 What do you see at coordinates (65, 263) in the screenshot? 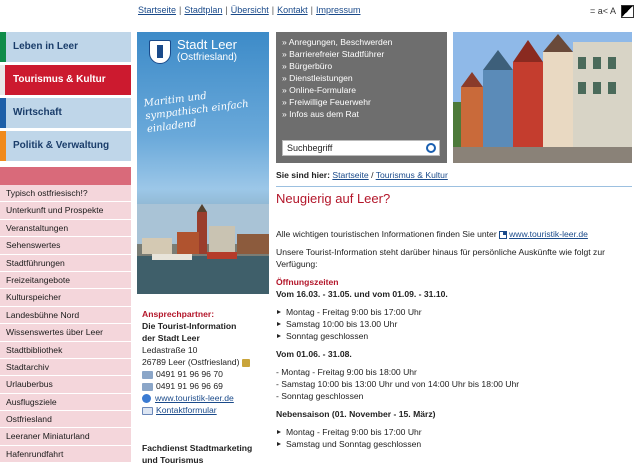
I see `subnav-item: Stadtführungen` at bounding box center [65, 263].